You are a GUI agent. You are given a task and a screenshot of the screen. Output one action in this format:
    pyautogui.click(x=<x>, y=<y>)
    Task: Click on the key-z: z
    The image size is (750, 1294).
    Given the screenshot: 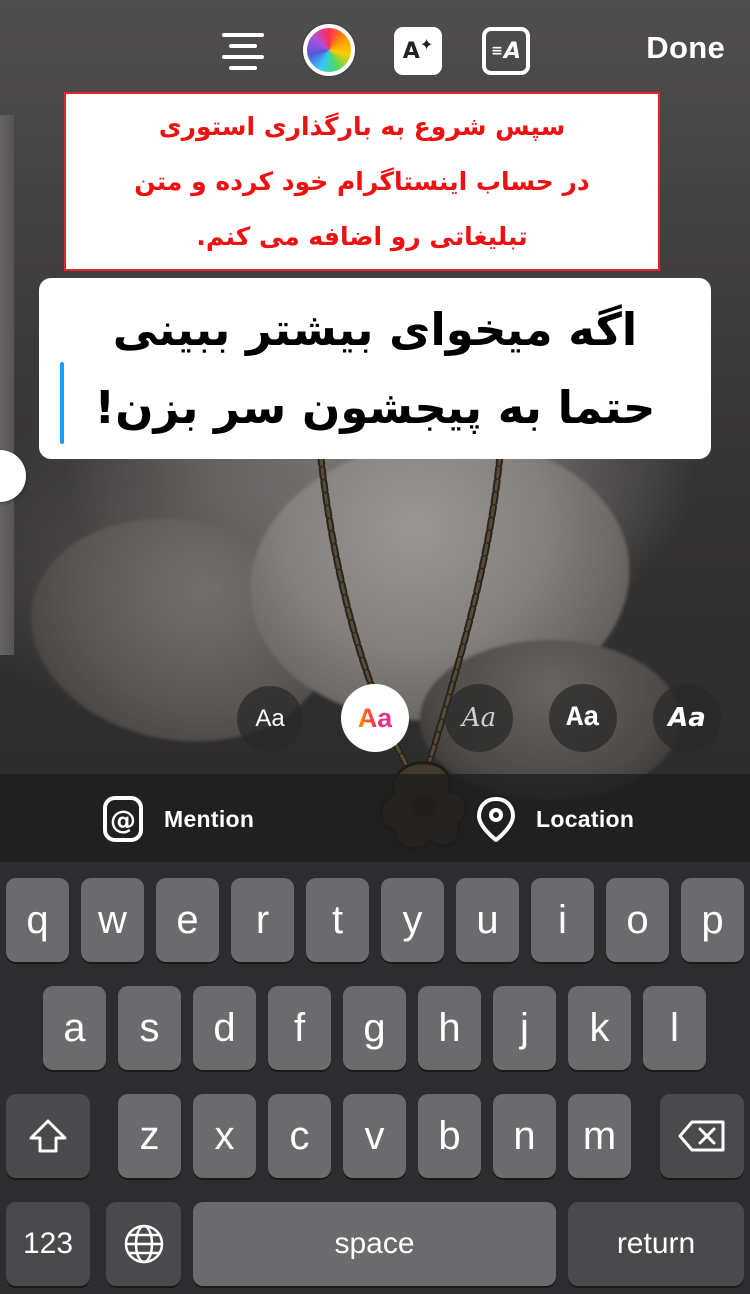 What is the action you would take?
    pyautogui.click(x=149, y=1136)
    